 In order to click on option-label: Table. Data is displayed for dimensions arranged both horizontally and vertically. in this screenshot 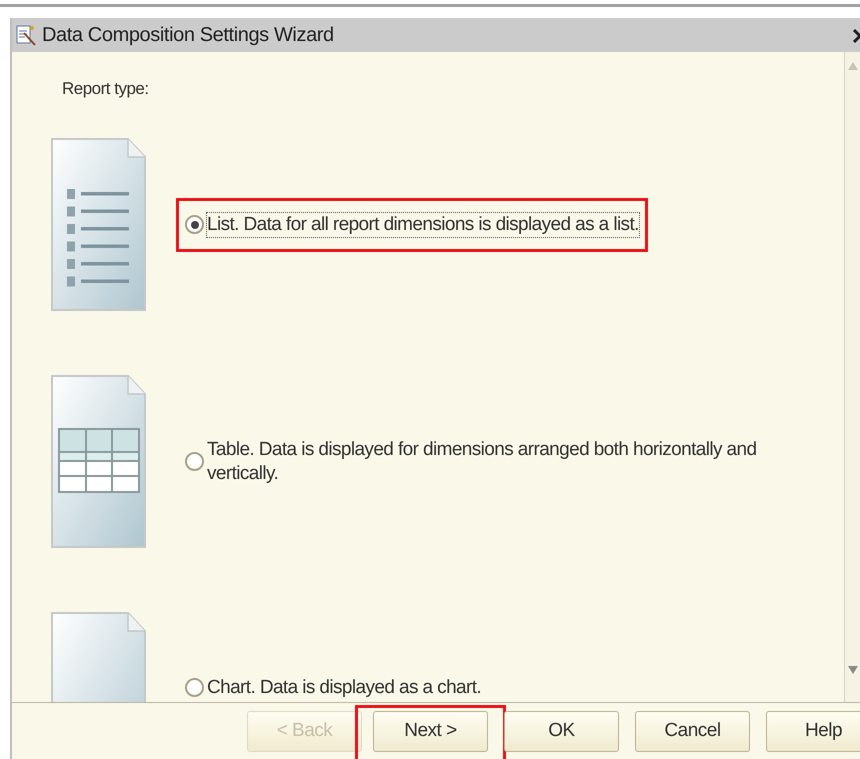, I will do `click(507, 462)`.